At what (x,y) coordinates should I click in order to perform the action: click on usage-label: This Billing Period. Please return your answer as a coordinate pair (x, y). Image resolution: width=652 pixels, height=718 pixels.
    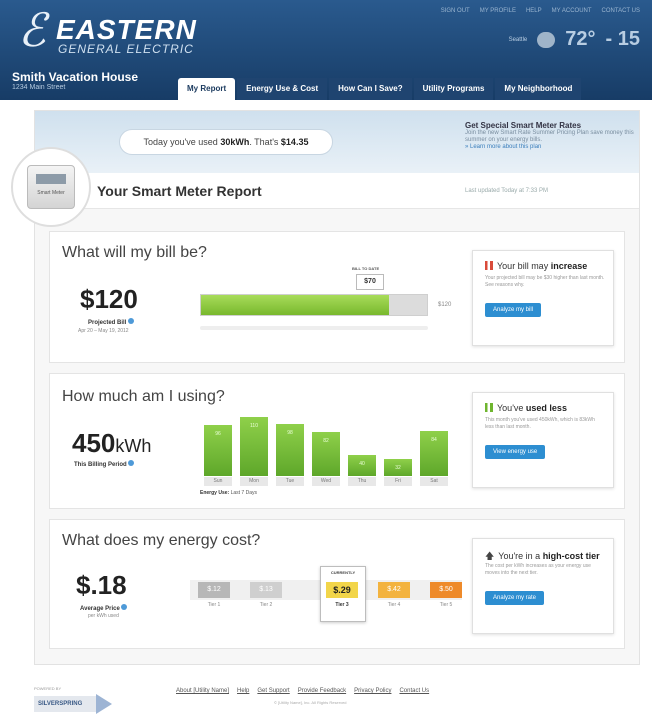
    Looking at the image, I should click on (104, 464).